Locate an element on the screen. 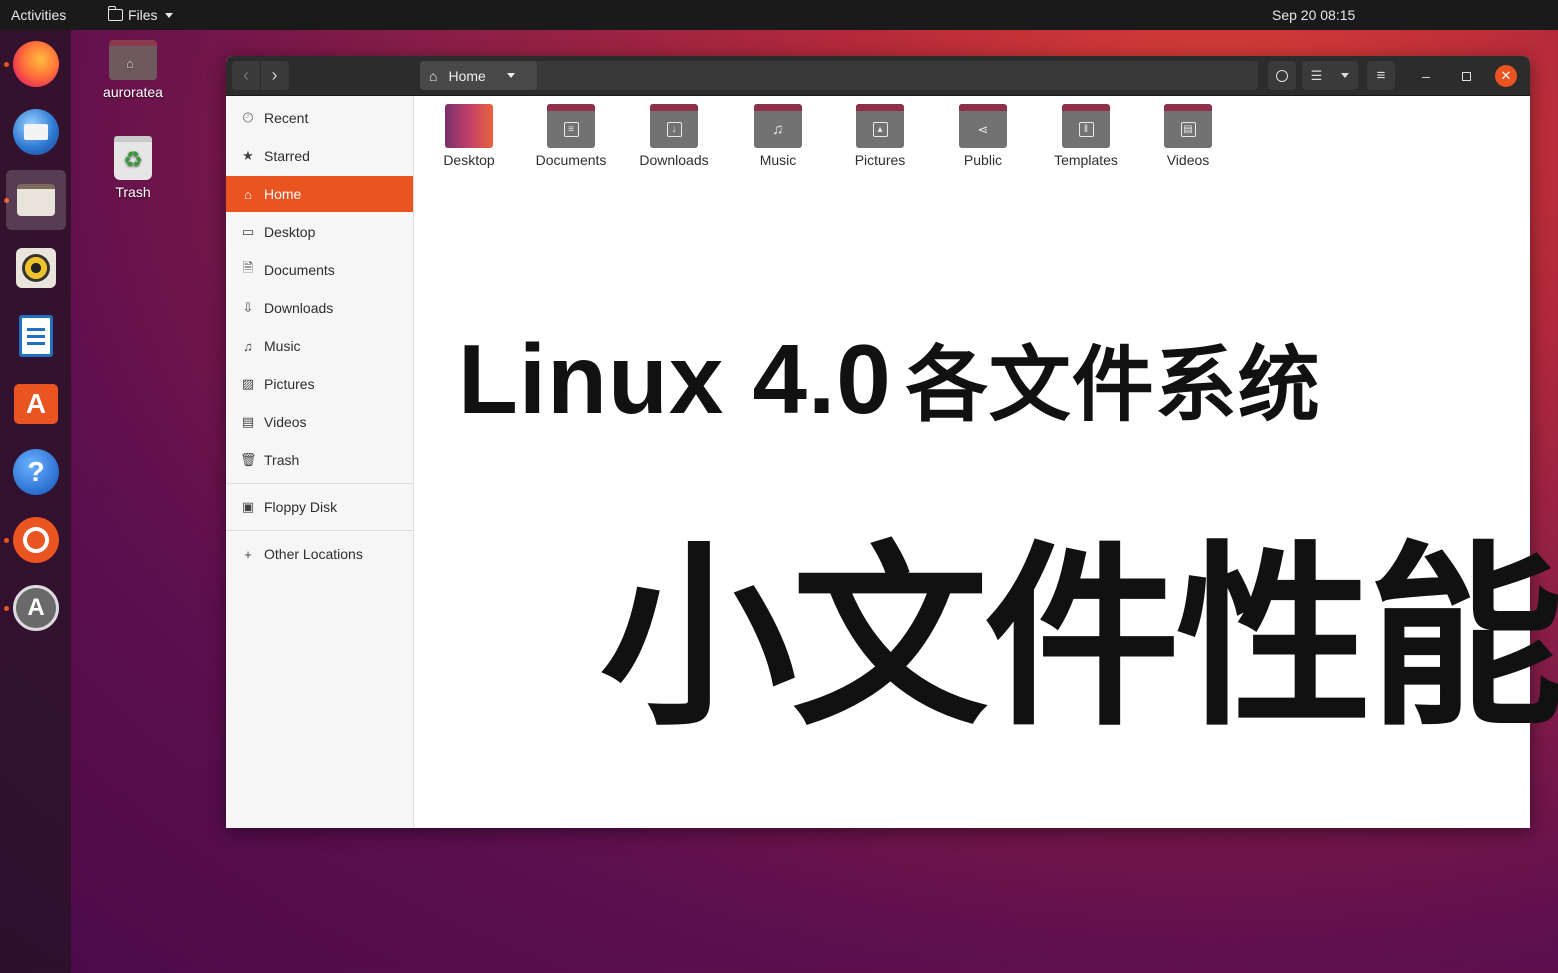 The height and width of the screenshot is (973, 1558). desktop-trash: ♻ Trash is located at coordinates (133, 168).